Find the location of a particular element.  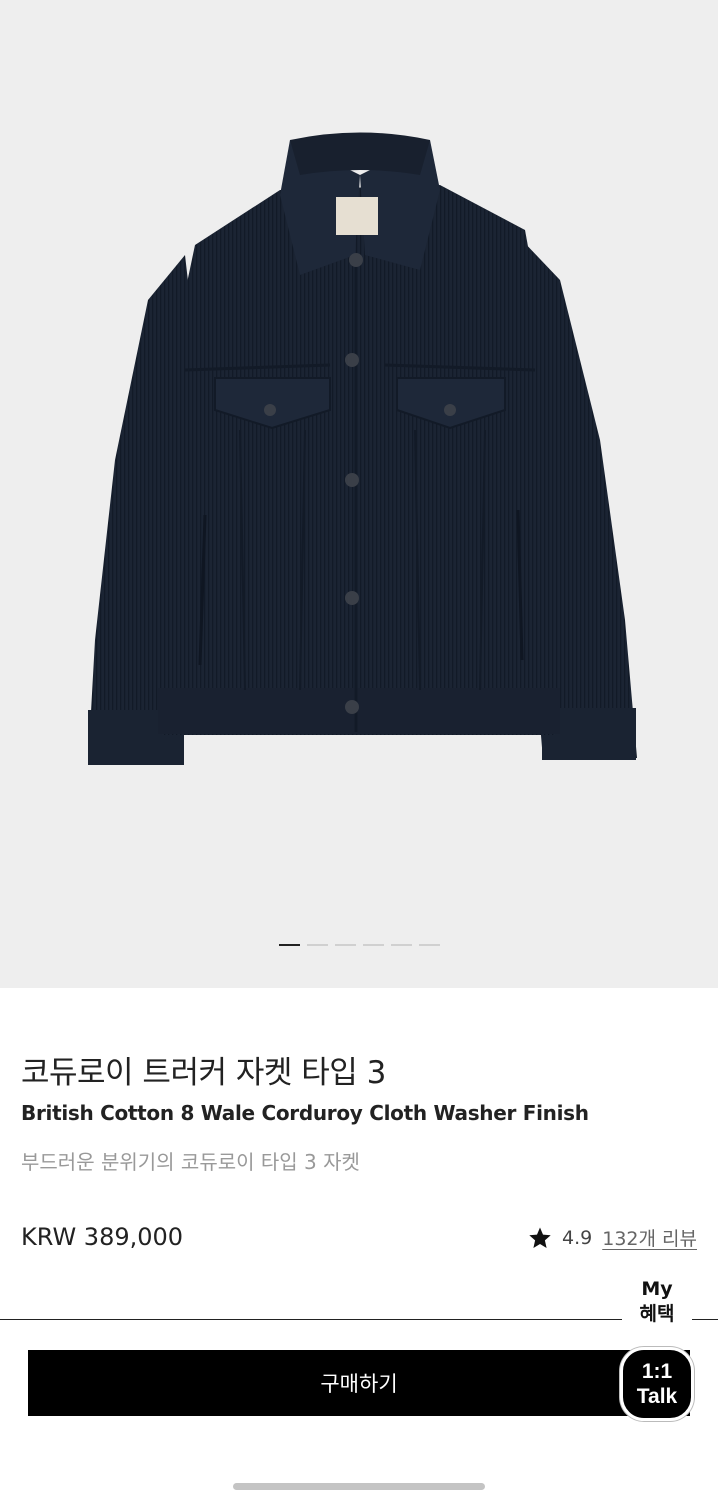

carousel-indicator is located at coordinates (359, 945).